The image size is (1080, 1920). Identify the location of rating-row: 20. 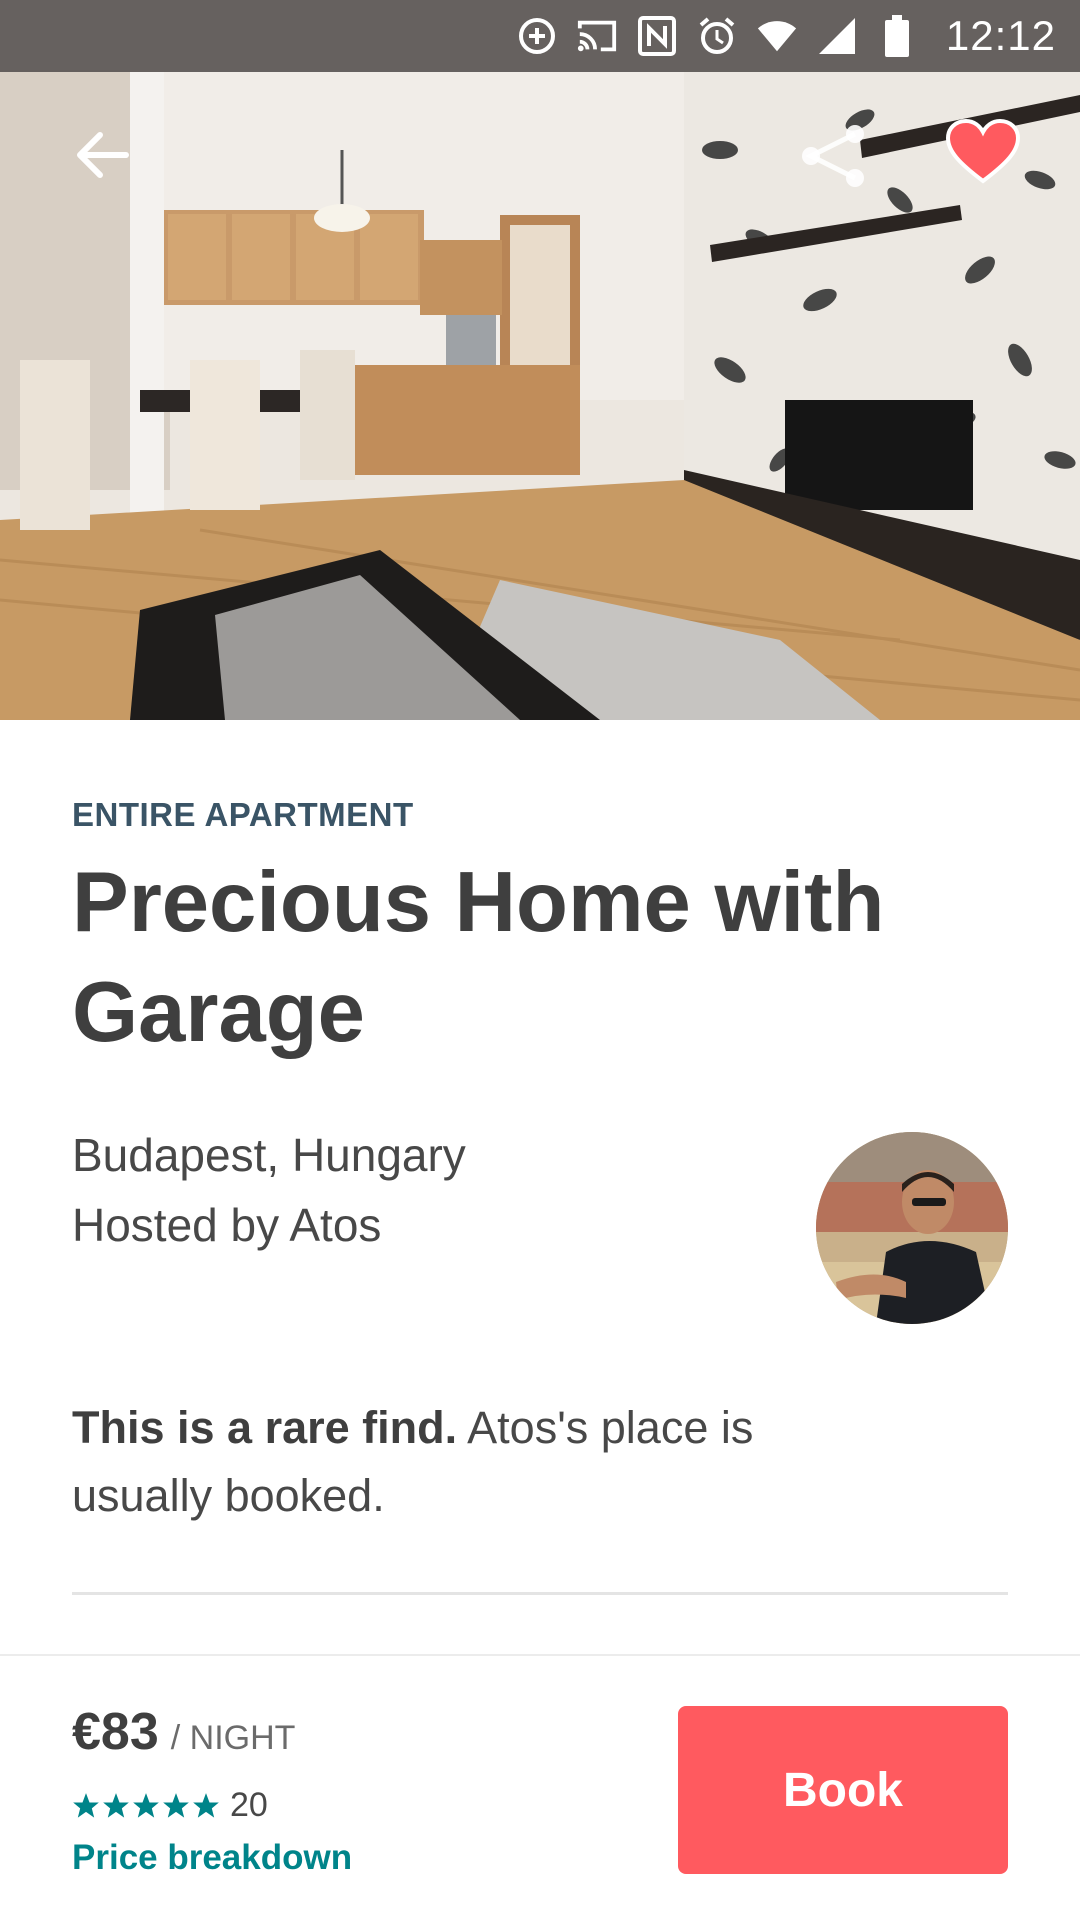
(170, 1805).